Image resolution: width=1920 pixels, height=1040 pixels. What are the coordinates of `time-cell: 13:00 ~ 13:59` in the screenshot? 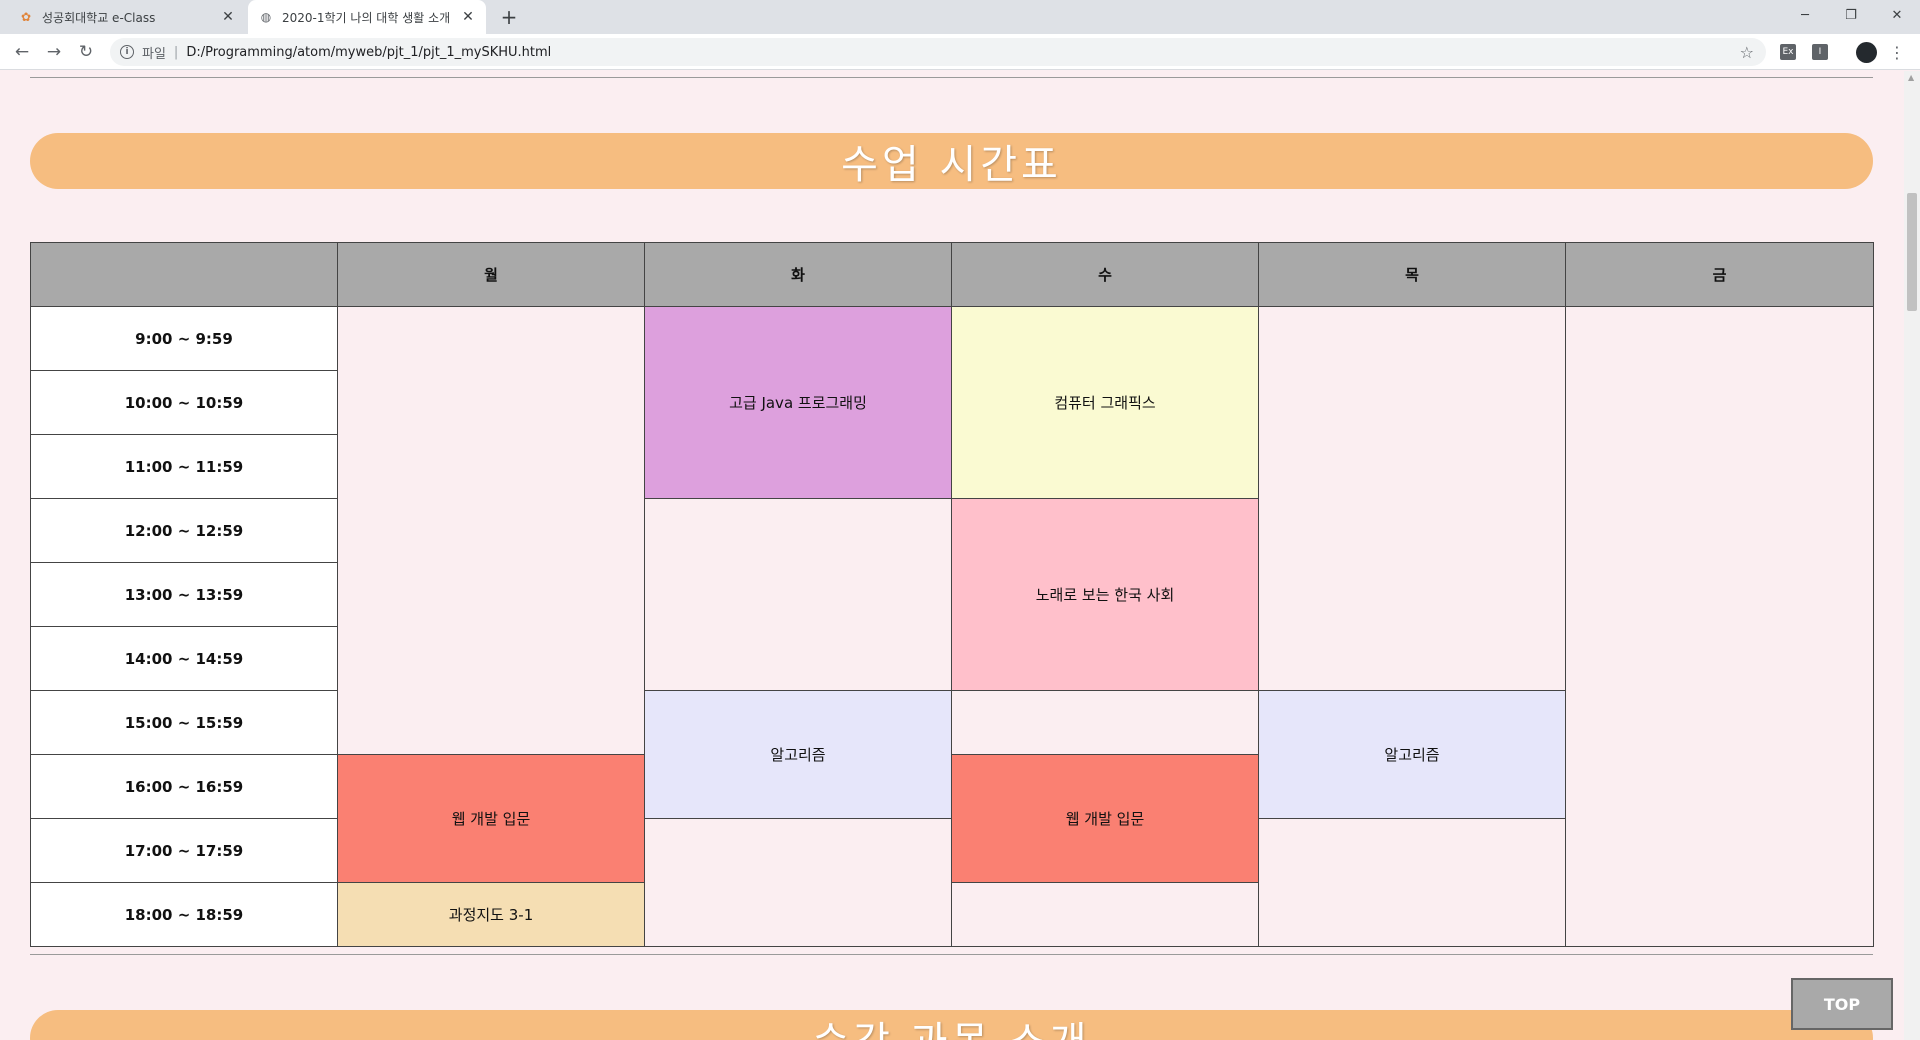 It's located at (184, 594).